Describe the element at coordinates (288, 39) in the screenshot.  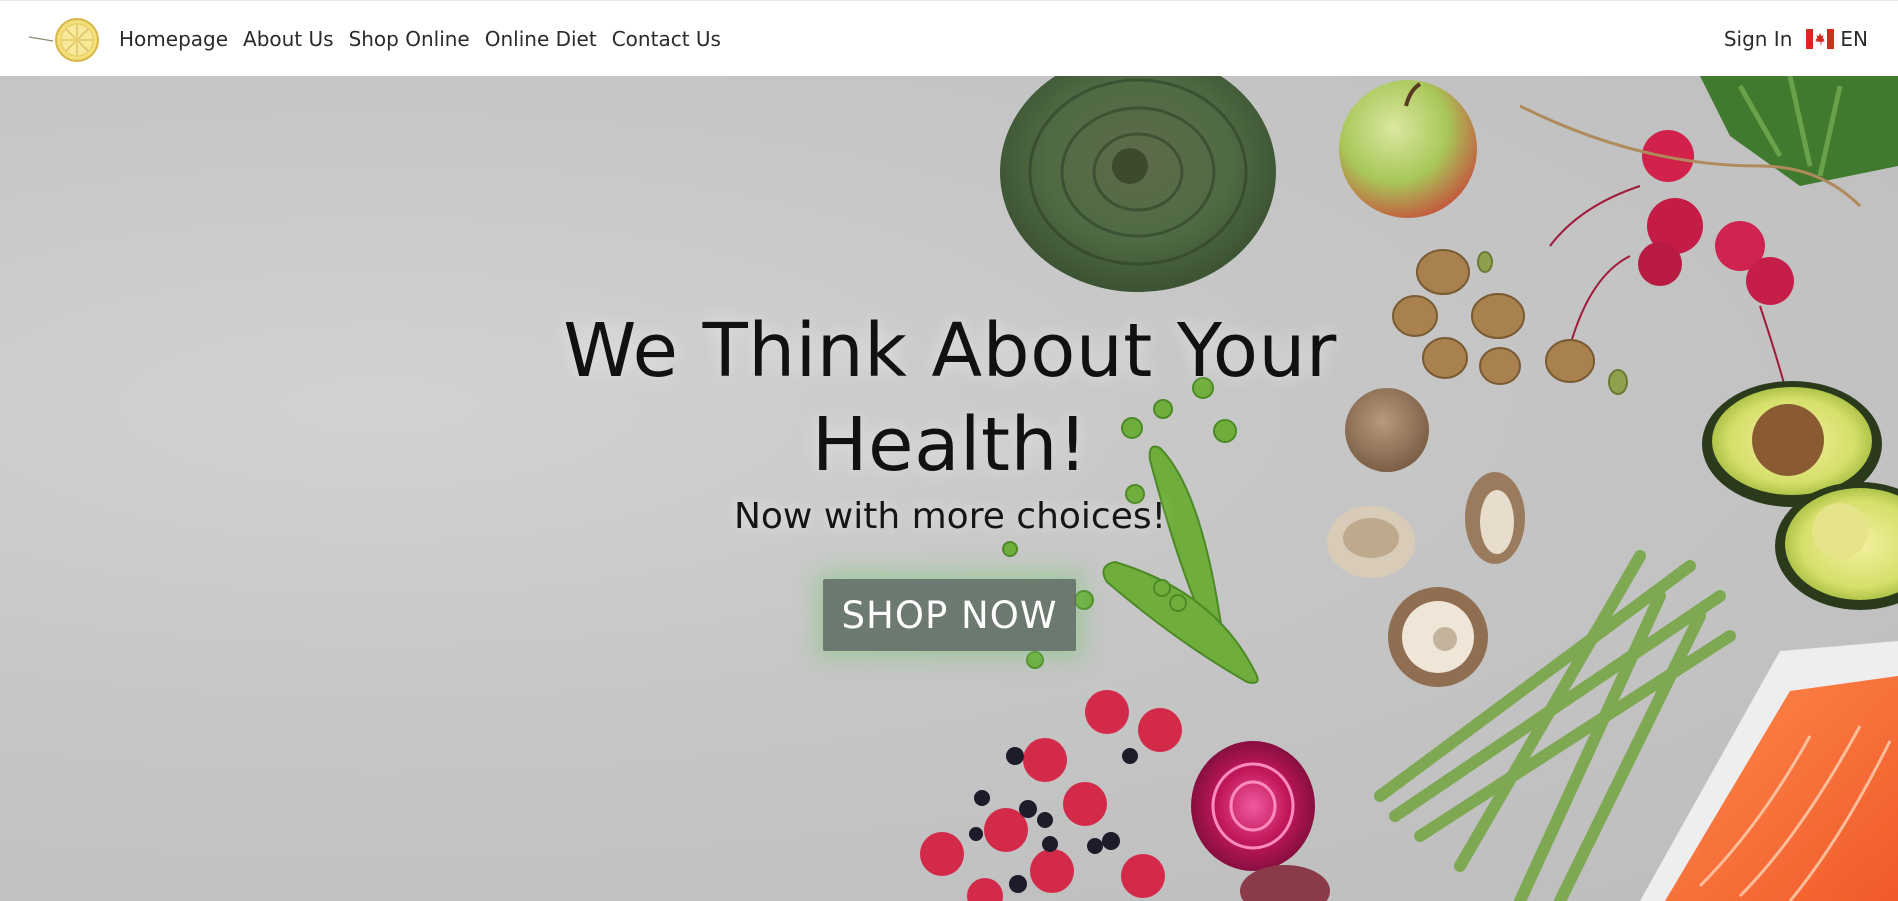
I see `nav-link-about-us: About Us` at that location.